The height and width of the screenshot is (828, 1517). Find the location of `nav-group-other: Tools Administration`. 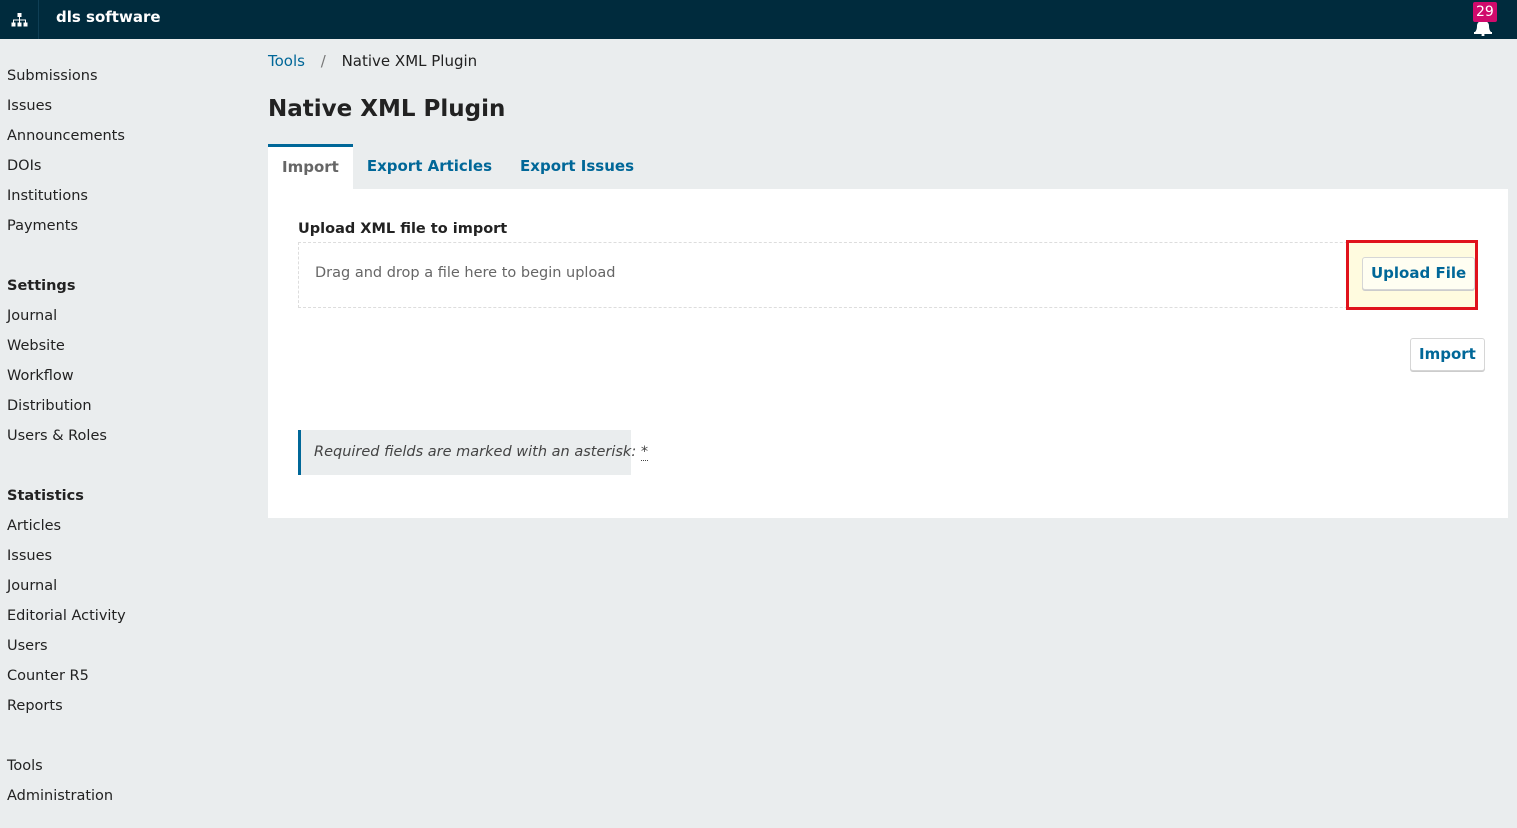

nav-group-other: Tools Administration is located at coordinates (122, 781).